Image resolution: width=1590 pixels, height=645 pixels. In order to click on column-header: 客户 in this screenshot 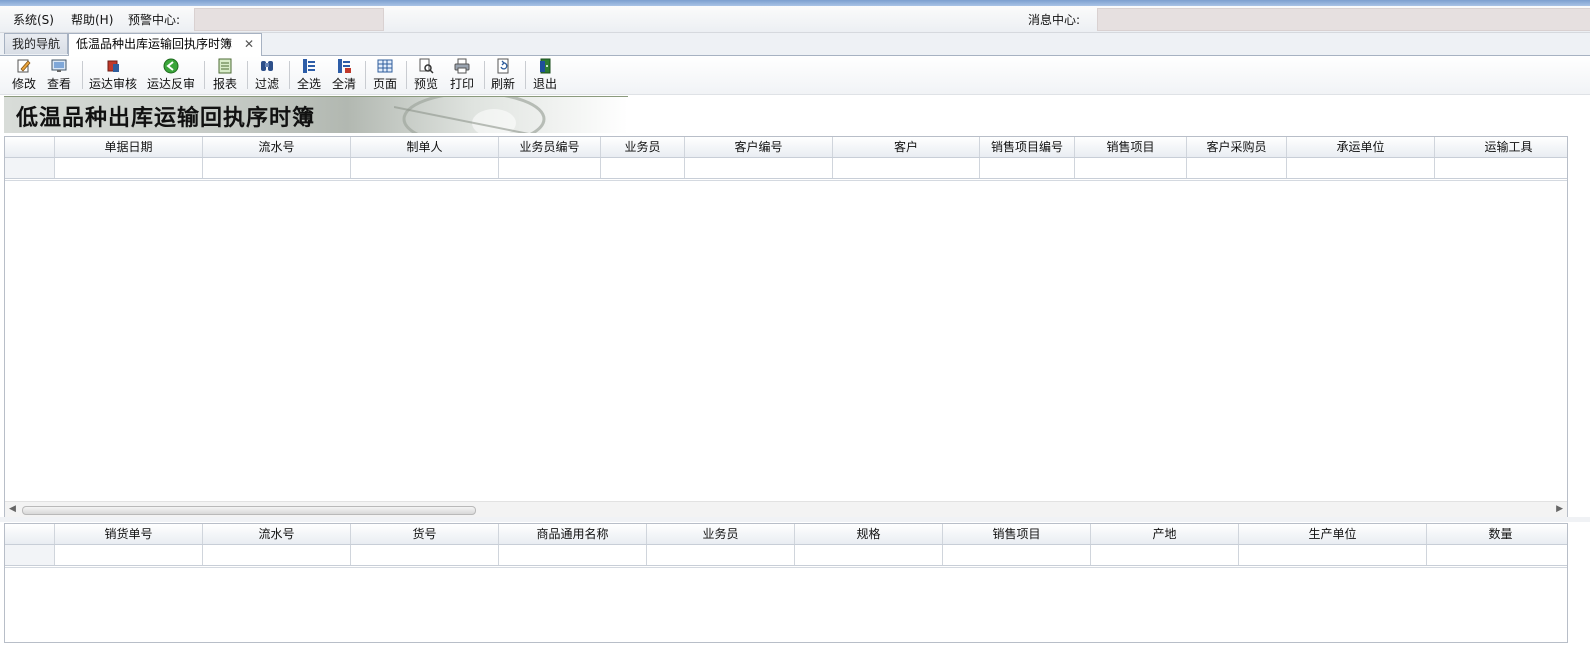, I will do `click(906, 147)`.